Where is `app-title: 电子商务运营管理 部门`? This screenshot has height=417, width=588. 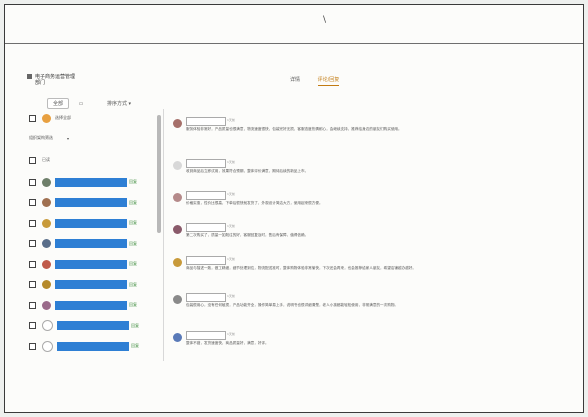
app-title: 电子商务运营管理 部门 is located at coordinates (51, 80).